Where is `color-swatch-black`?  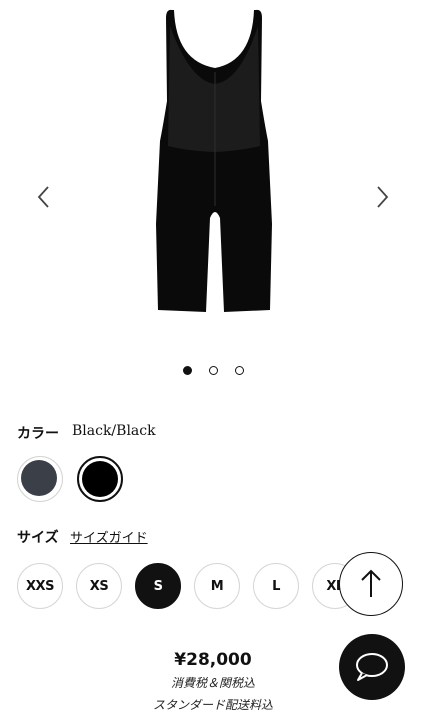
color-swatch-black is located at coordinates (100, 479).